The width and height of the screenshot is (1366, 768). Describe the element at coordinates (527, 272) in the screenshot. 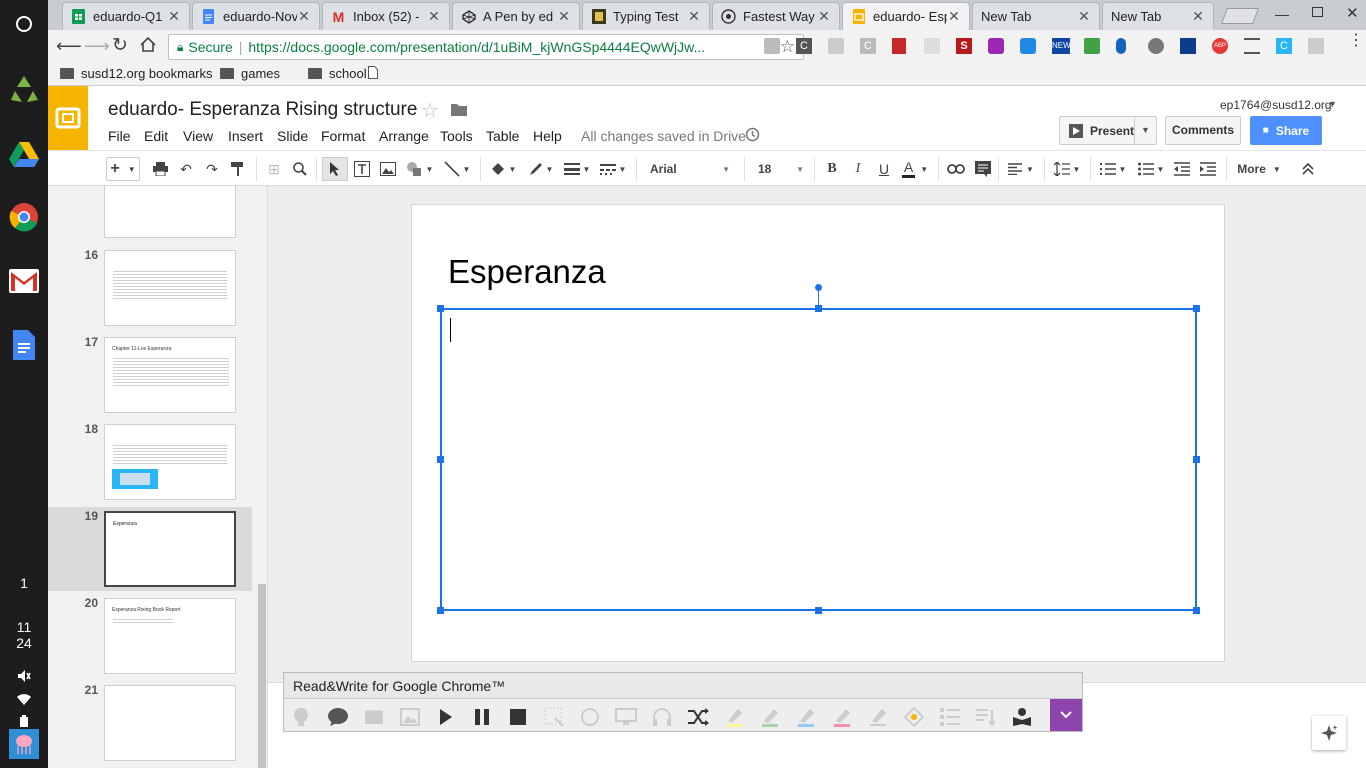

I see `slide-title: Esperanza` at that location.